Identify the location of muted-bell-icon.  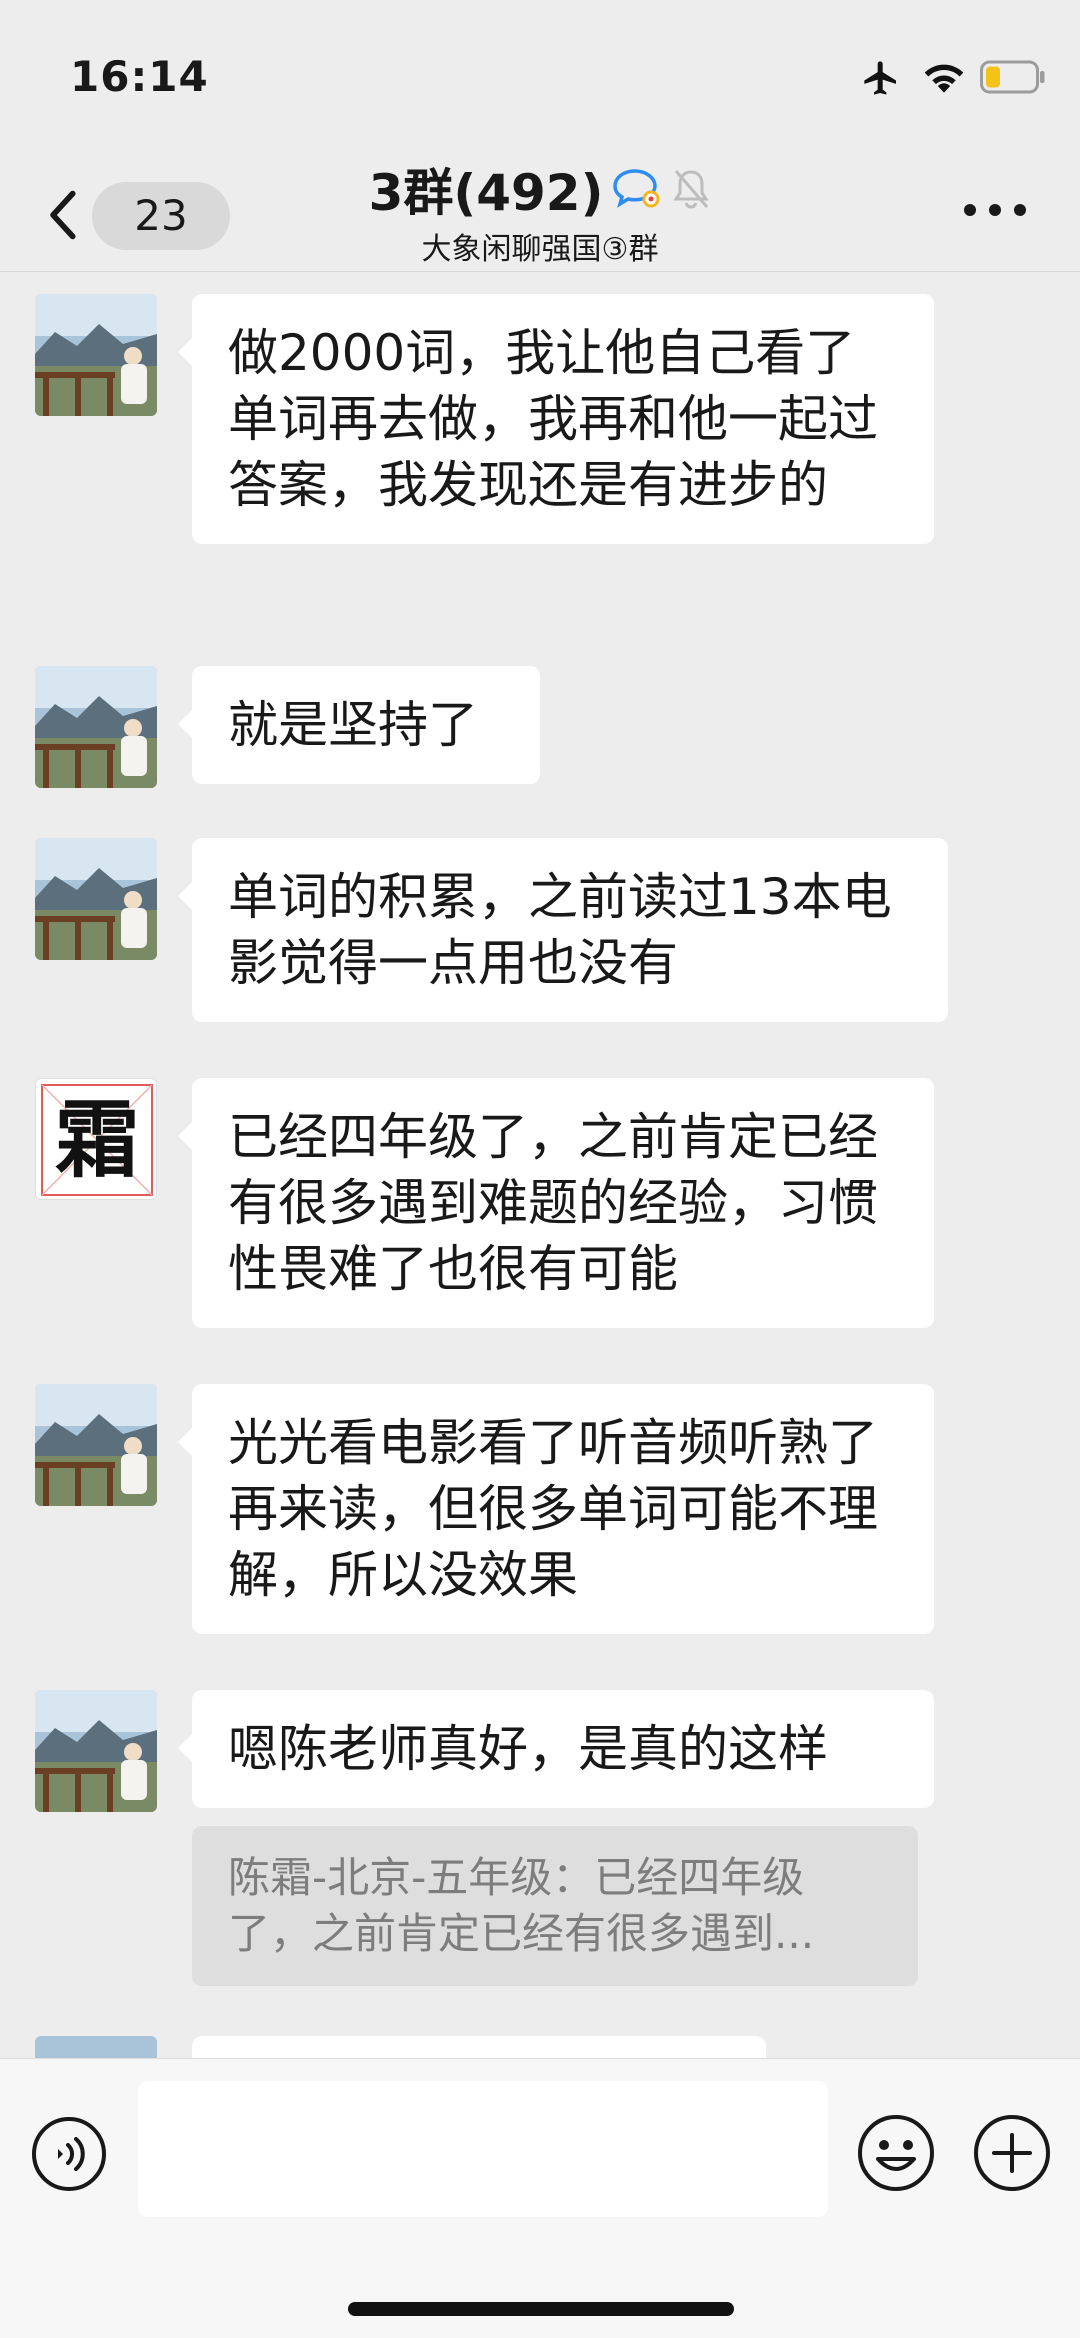
(691, 189).